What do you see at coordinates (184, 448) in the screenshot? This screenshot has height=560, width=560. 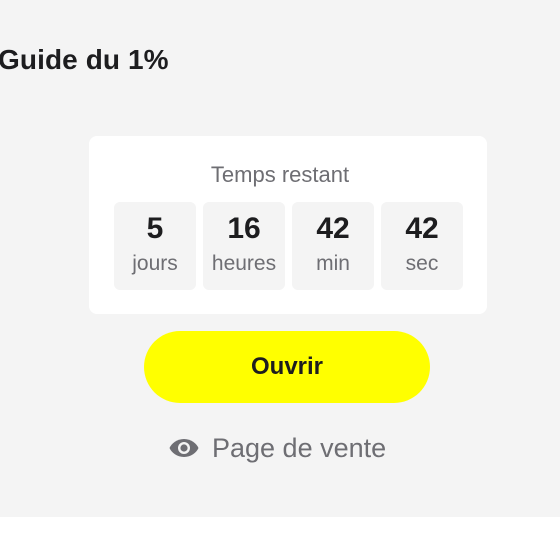 I see `eye-icon` at bounding box center [184, 448].